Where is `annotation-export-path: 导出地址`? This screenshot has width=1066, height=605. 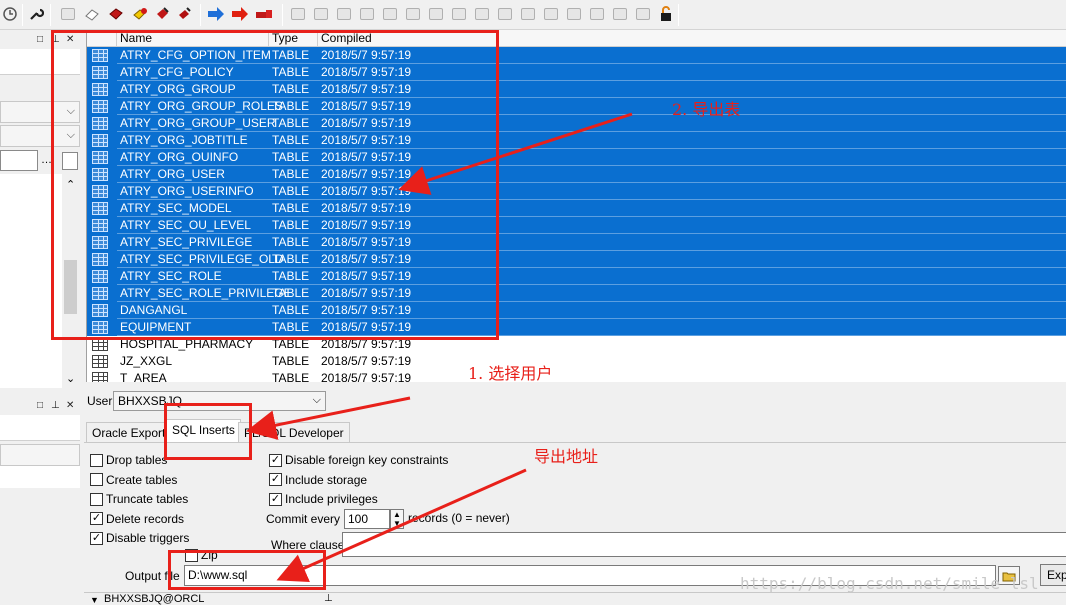
annotation-export-path: 导出地址 is located at coordinates (566, 456).